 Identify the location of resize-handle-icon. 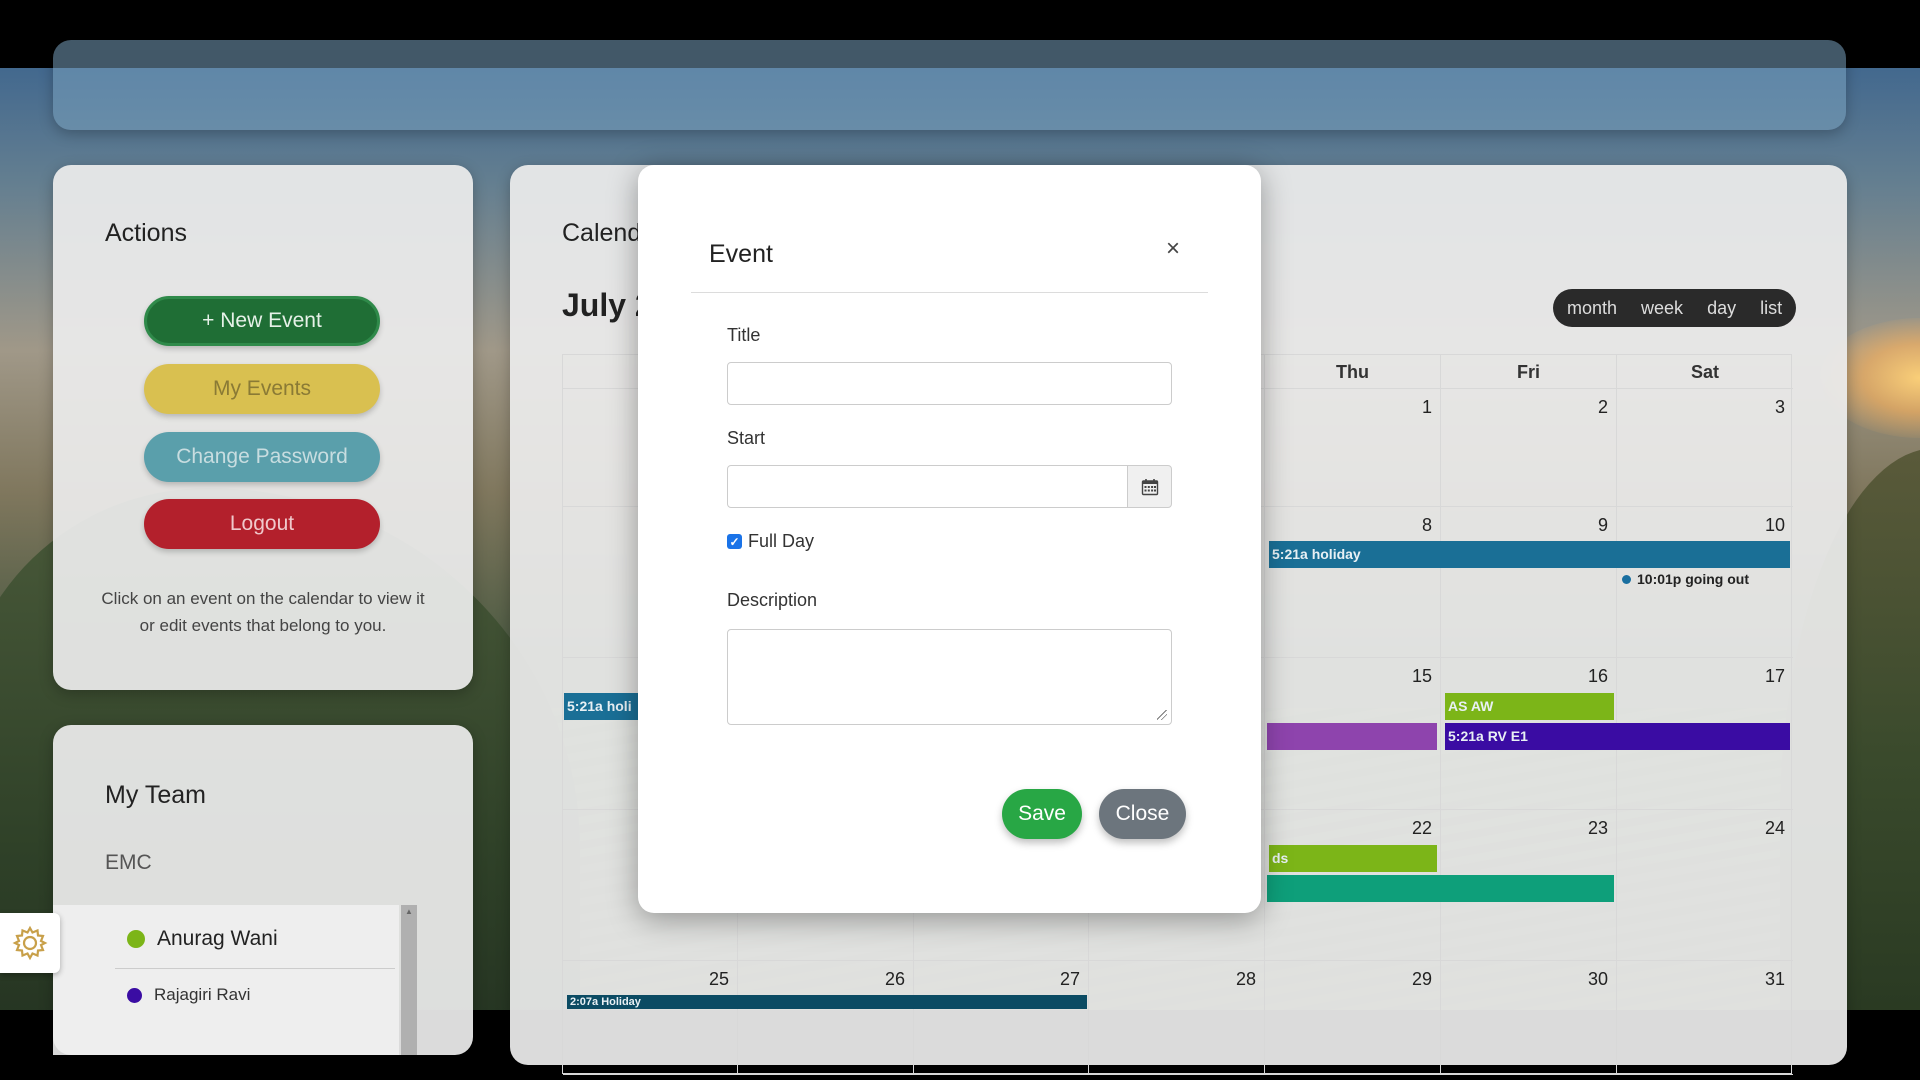
(1162, 715).